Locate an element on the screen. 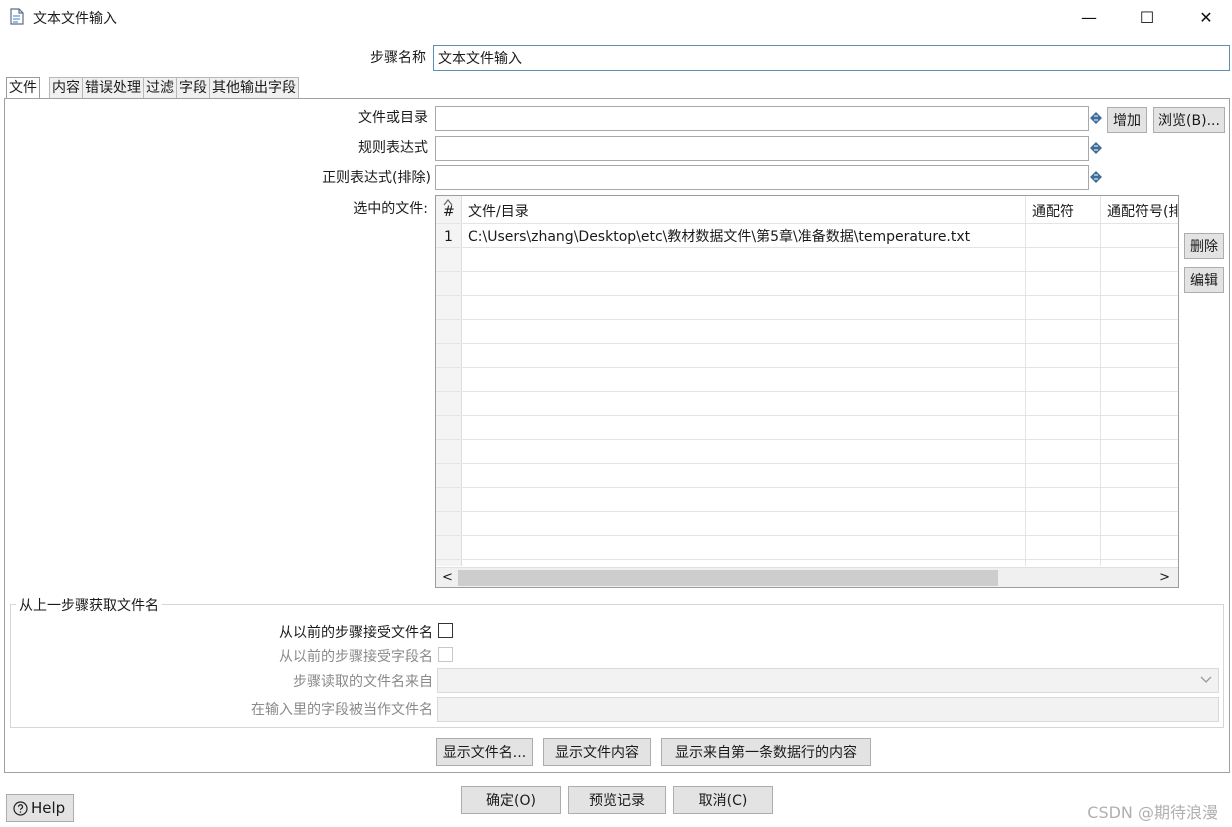  file-or-dir-input is located at coordinates (762, 118).